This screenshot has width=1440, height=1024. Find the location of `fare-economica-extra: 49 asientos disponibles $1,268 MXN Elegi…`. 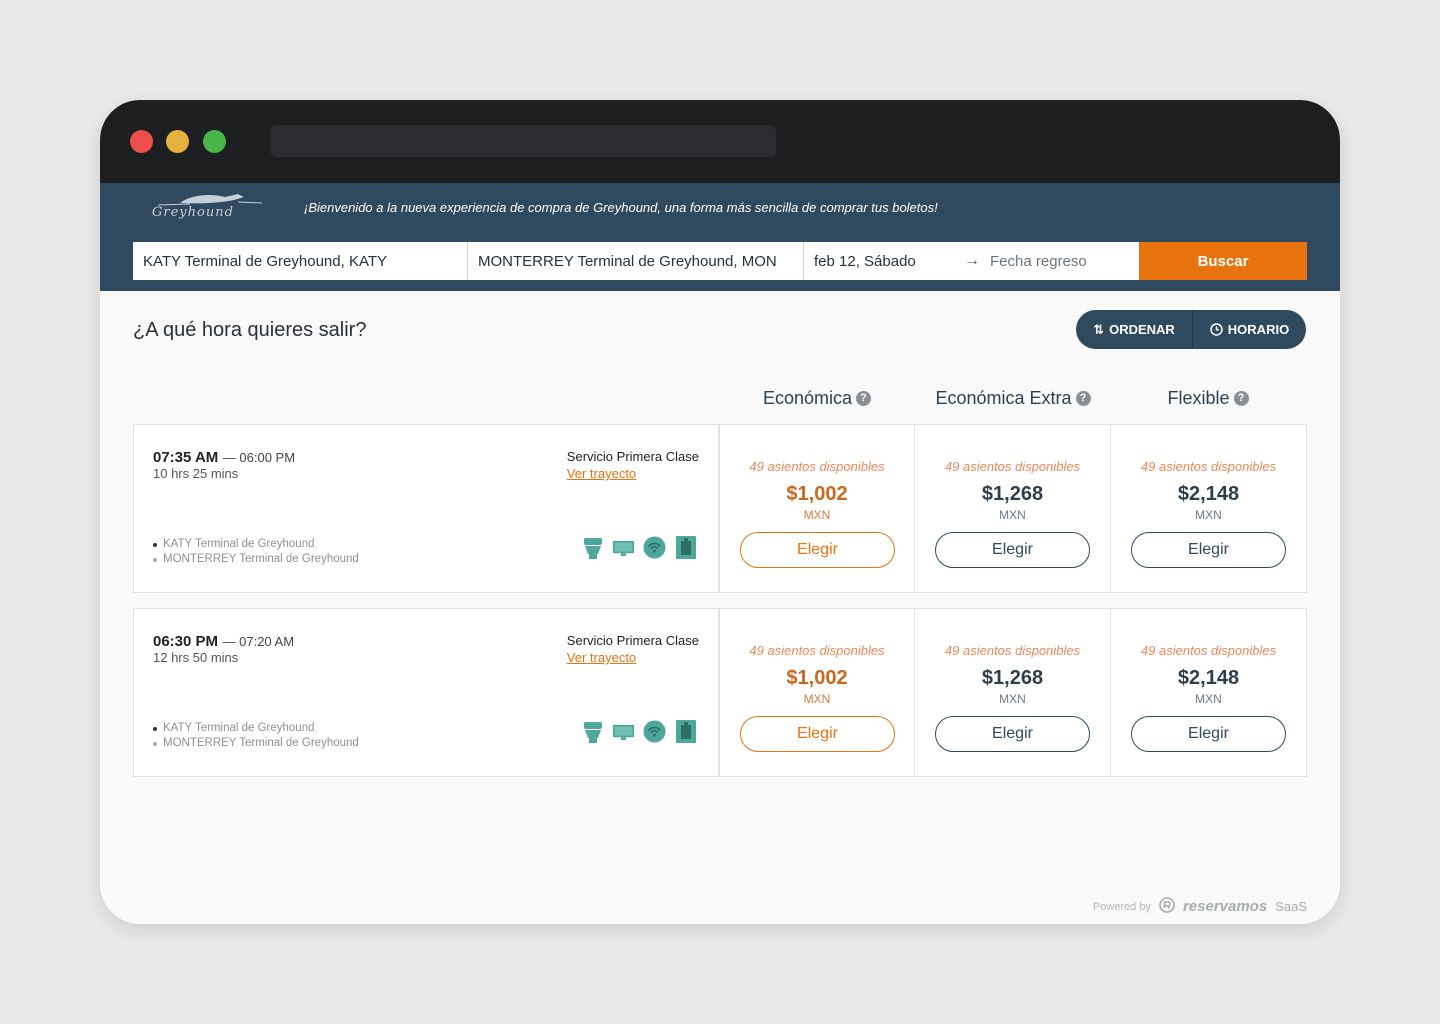

fare-economica-extra: 49 asientos disponibles $1,268 MXN Elegi… is located at coordinates (1013, 692).